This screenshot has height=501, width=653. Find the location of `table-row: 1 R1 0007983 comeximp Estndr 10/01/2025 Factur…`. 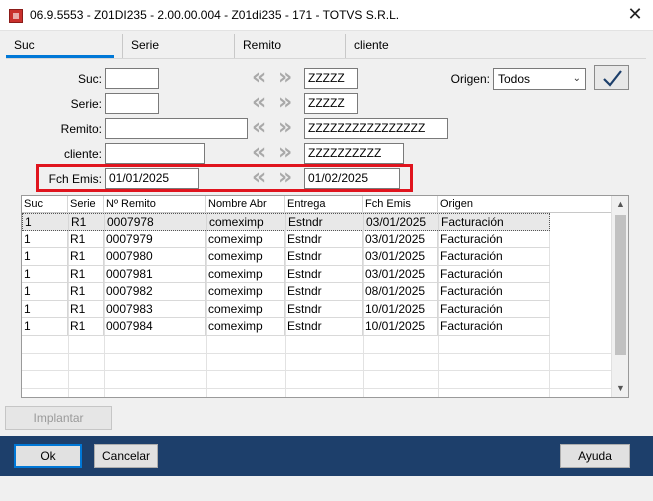

table-row: 1 R1 0007983 comeximp Estndr 10/01/2025 Factur… is located at coordinates (286, 309).